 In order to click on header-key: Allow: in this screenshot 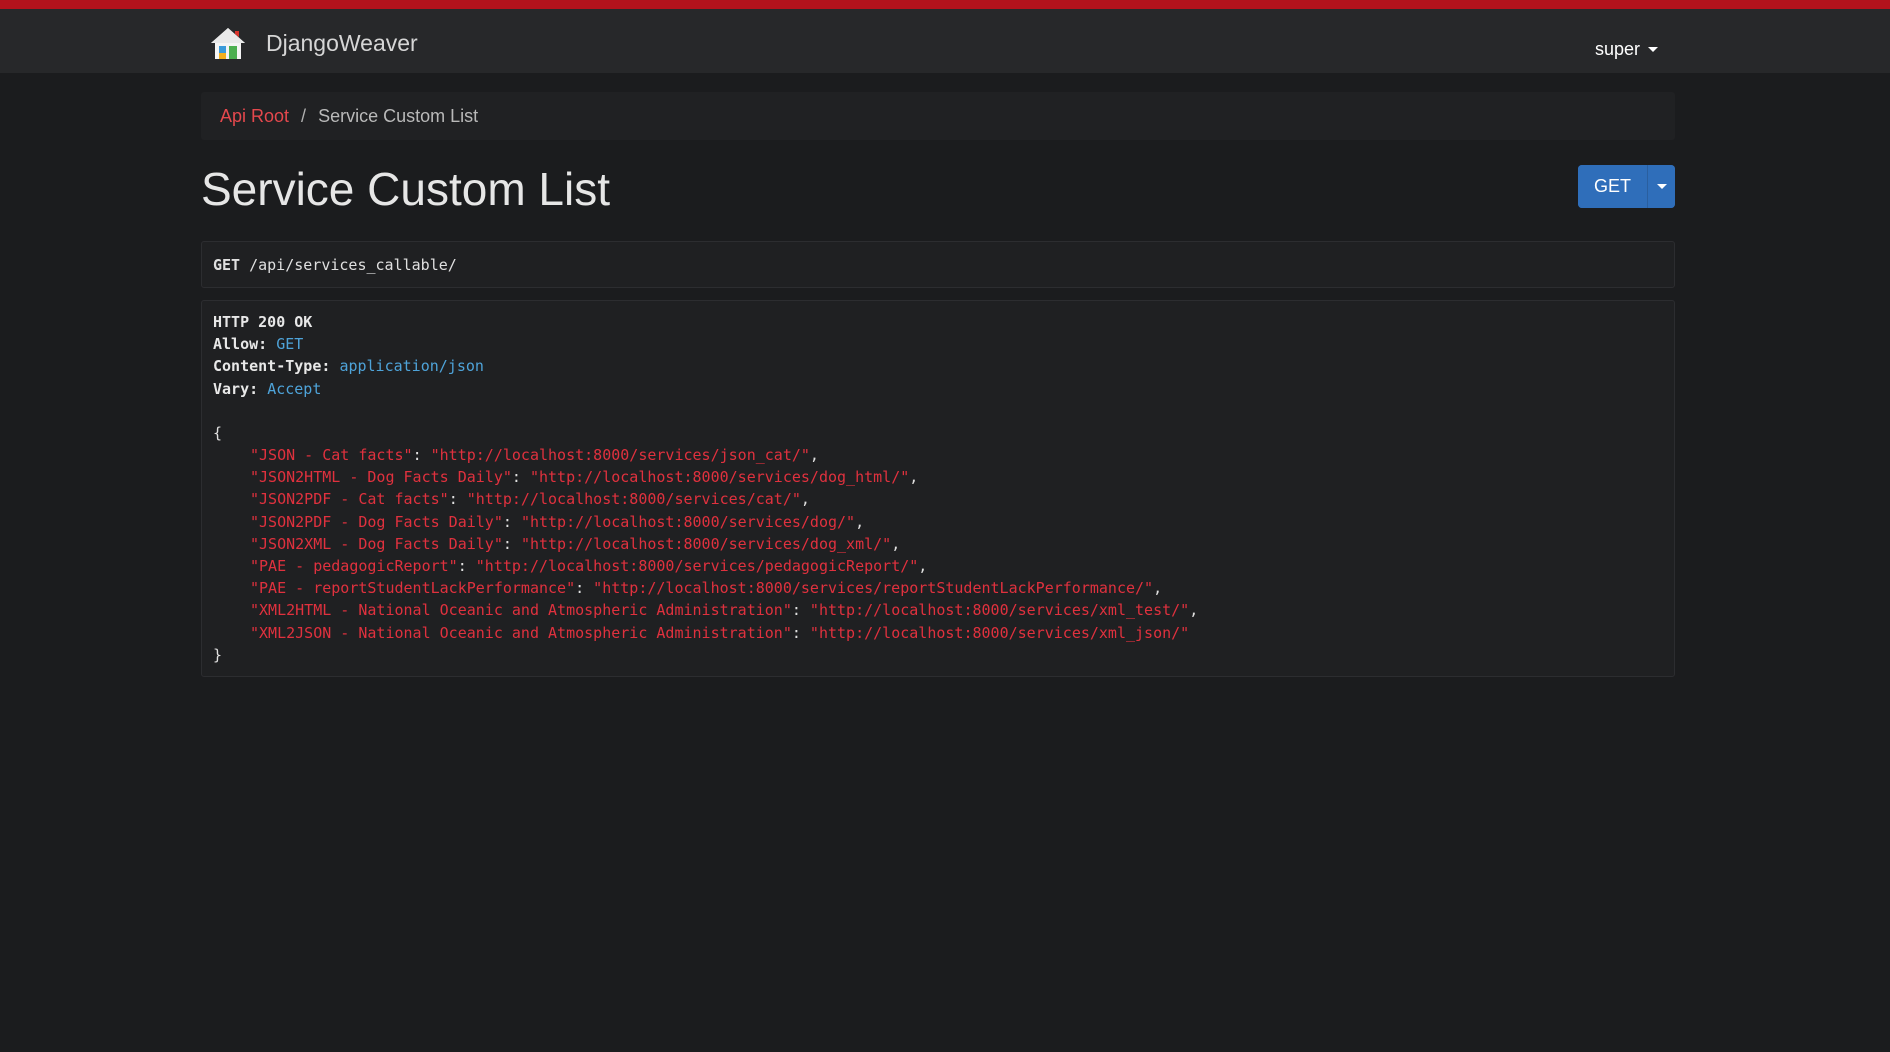, I will do `click(240, 344)`.